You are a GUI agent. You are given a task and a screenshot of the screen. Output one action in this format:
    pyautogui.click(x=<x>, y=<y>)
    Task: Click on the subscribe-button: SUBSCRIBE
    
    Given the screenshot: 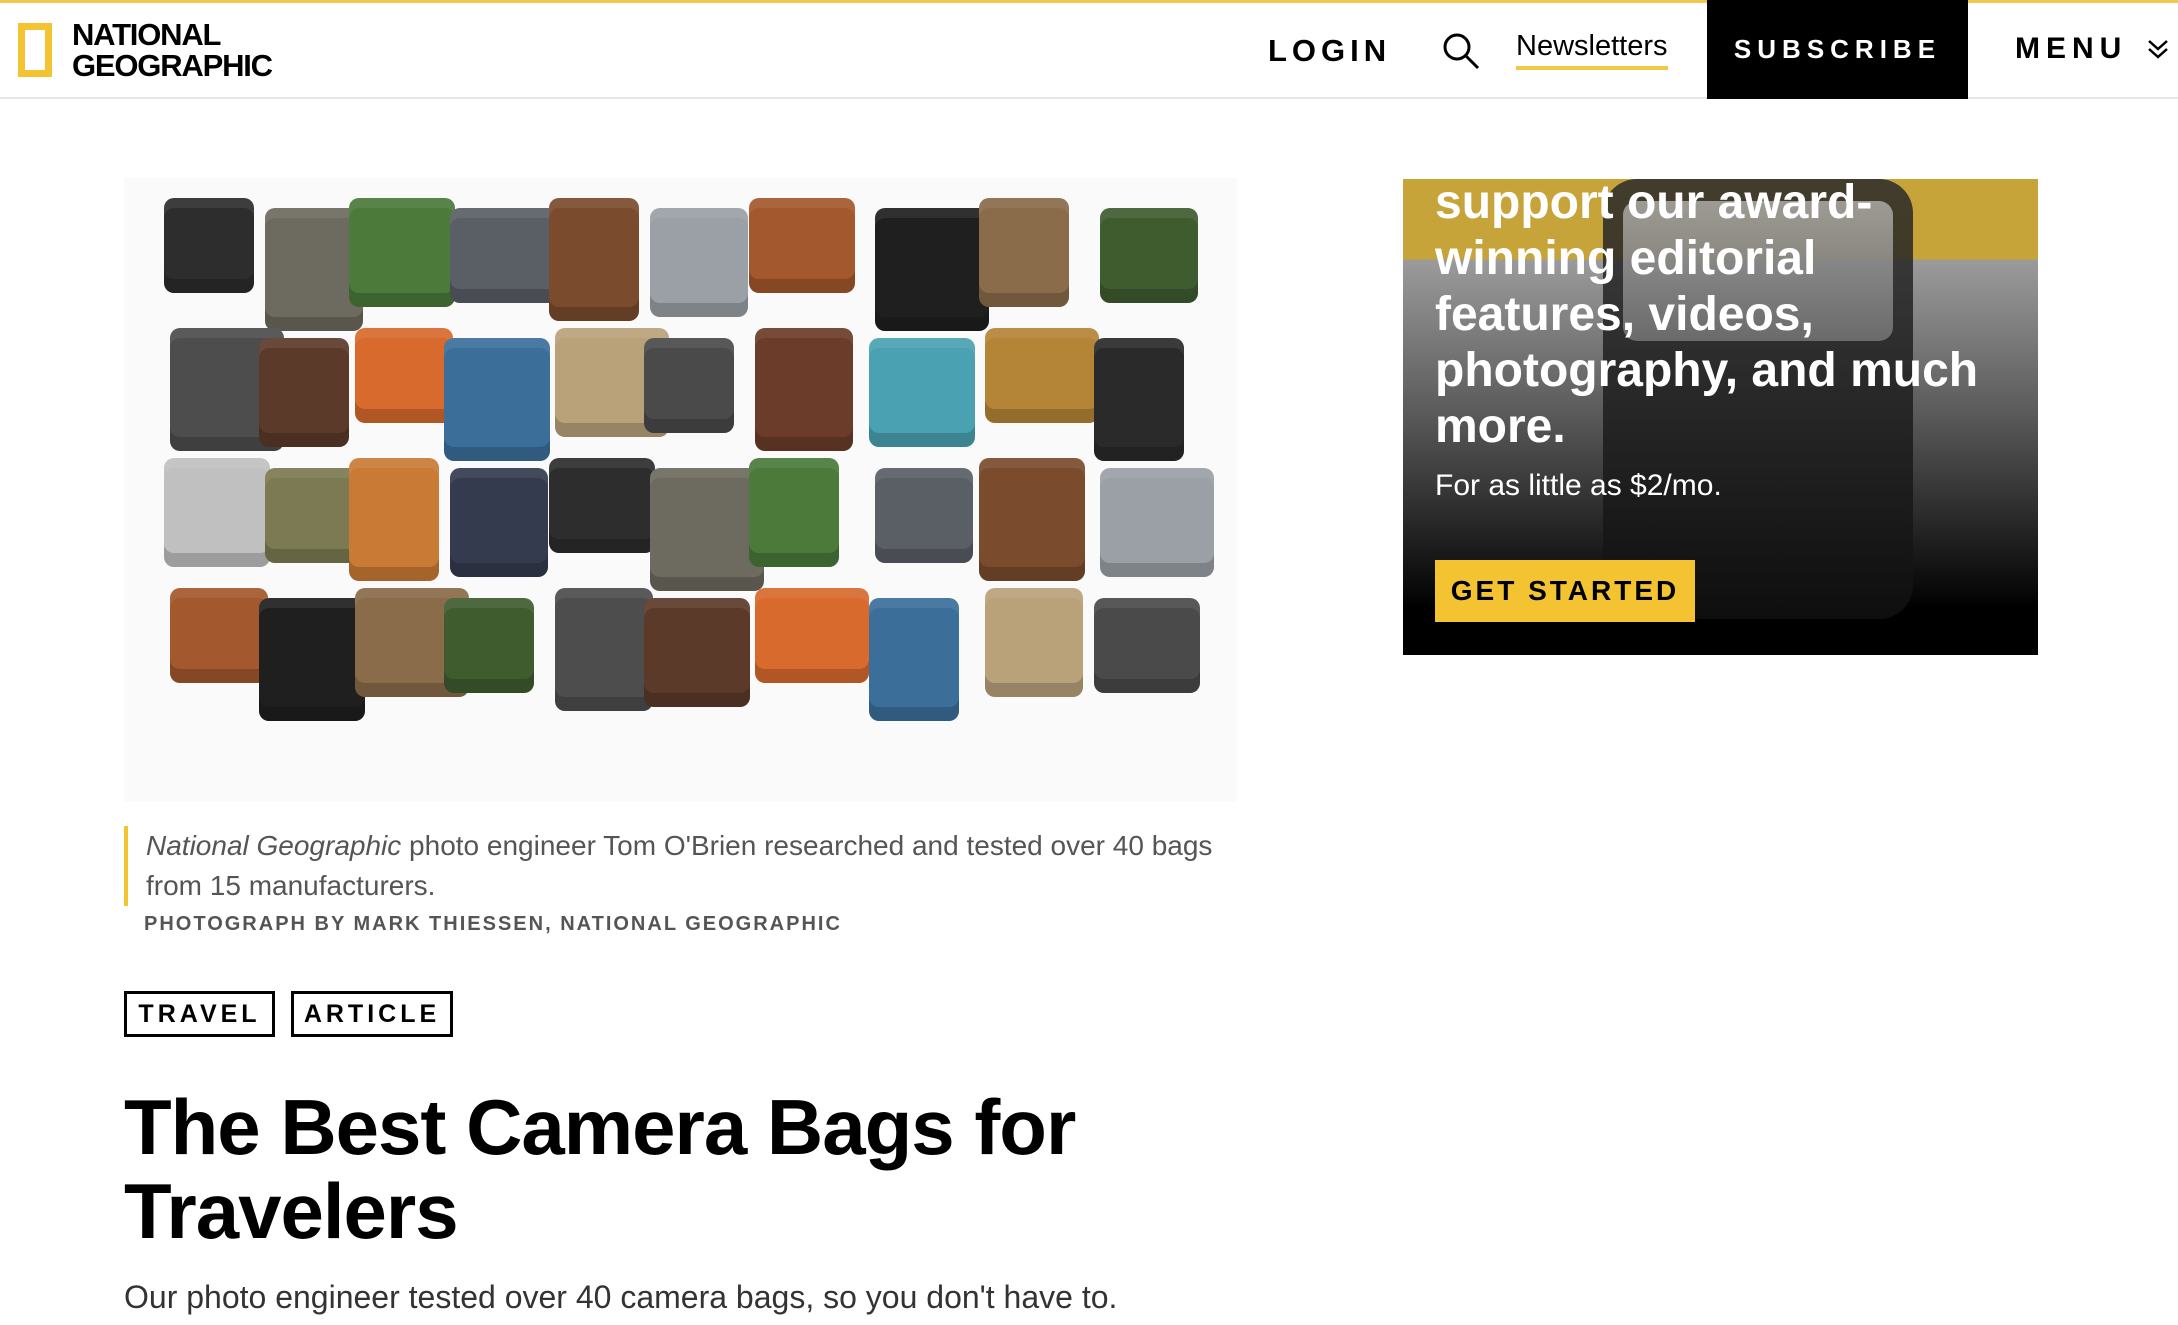 What is the action you would take?
    pyautogui.click(x=1837, y=49)
    